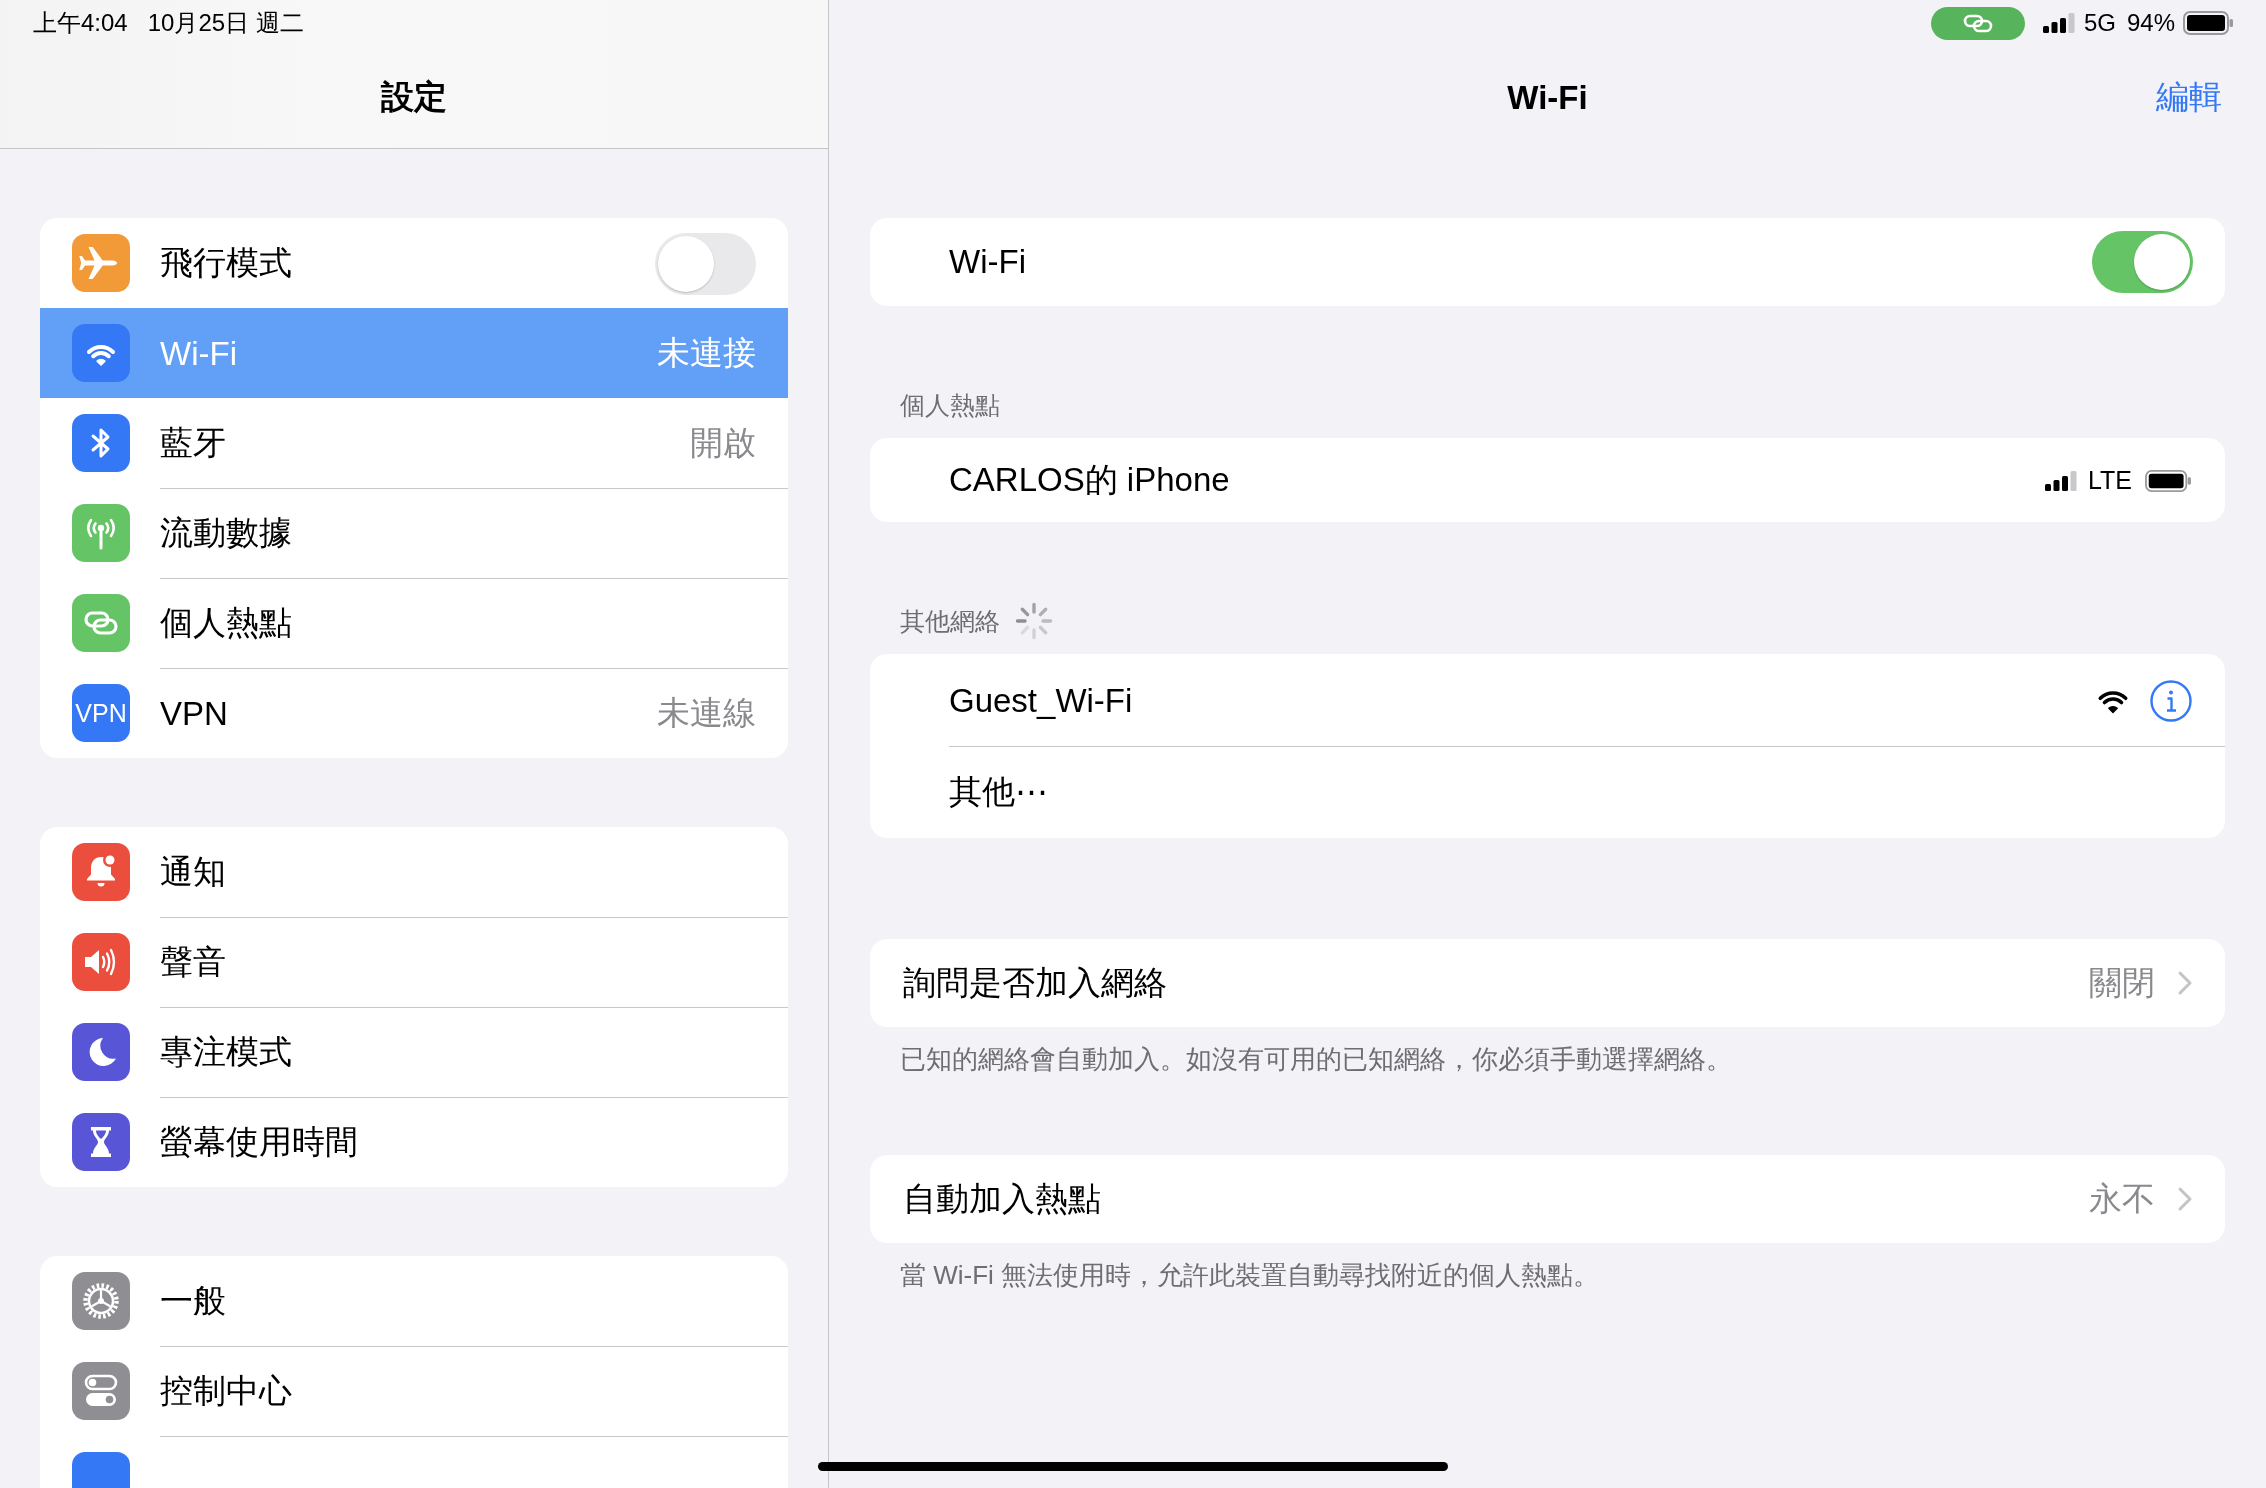 The width and height of the screenshot is (2266, 1488). What do you see at coordinates (2150, 23) in the screenshot?
I see `battery-percent: 94%` at bounding box center [2150, 23].